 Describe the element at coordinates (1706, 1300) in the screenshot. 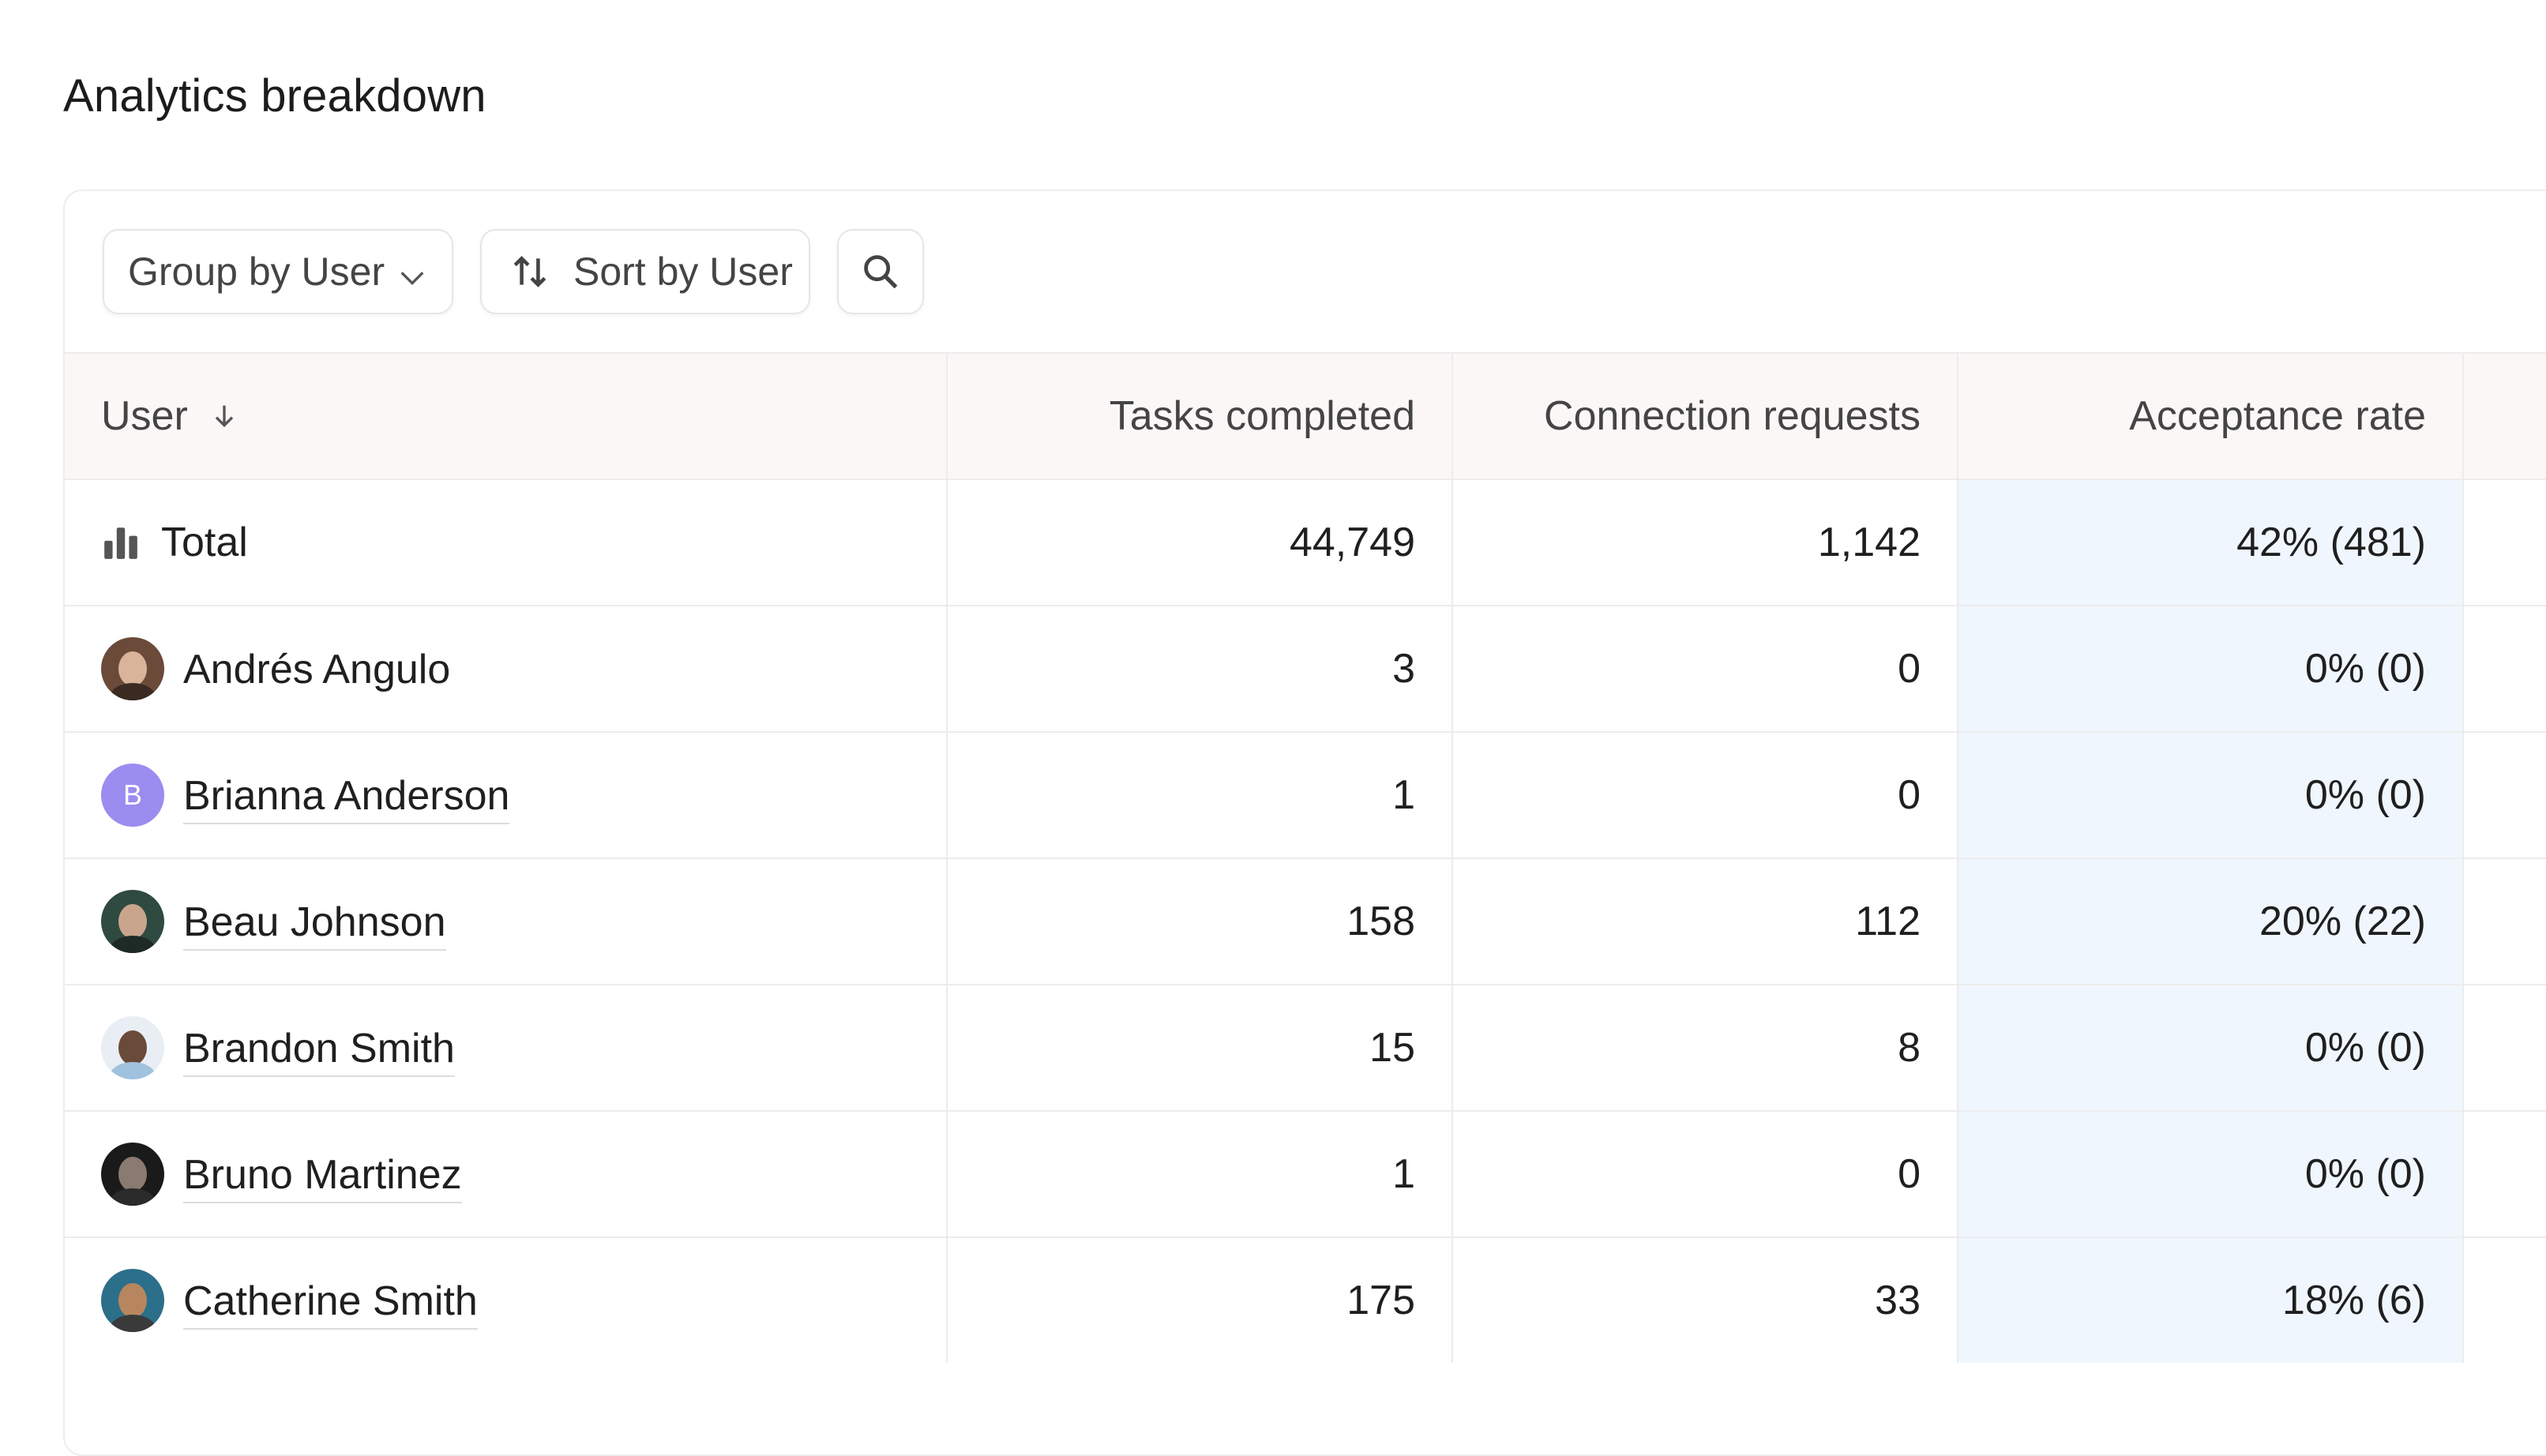

I see `connections-value: 33` at that location.